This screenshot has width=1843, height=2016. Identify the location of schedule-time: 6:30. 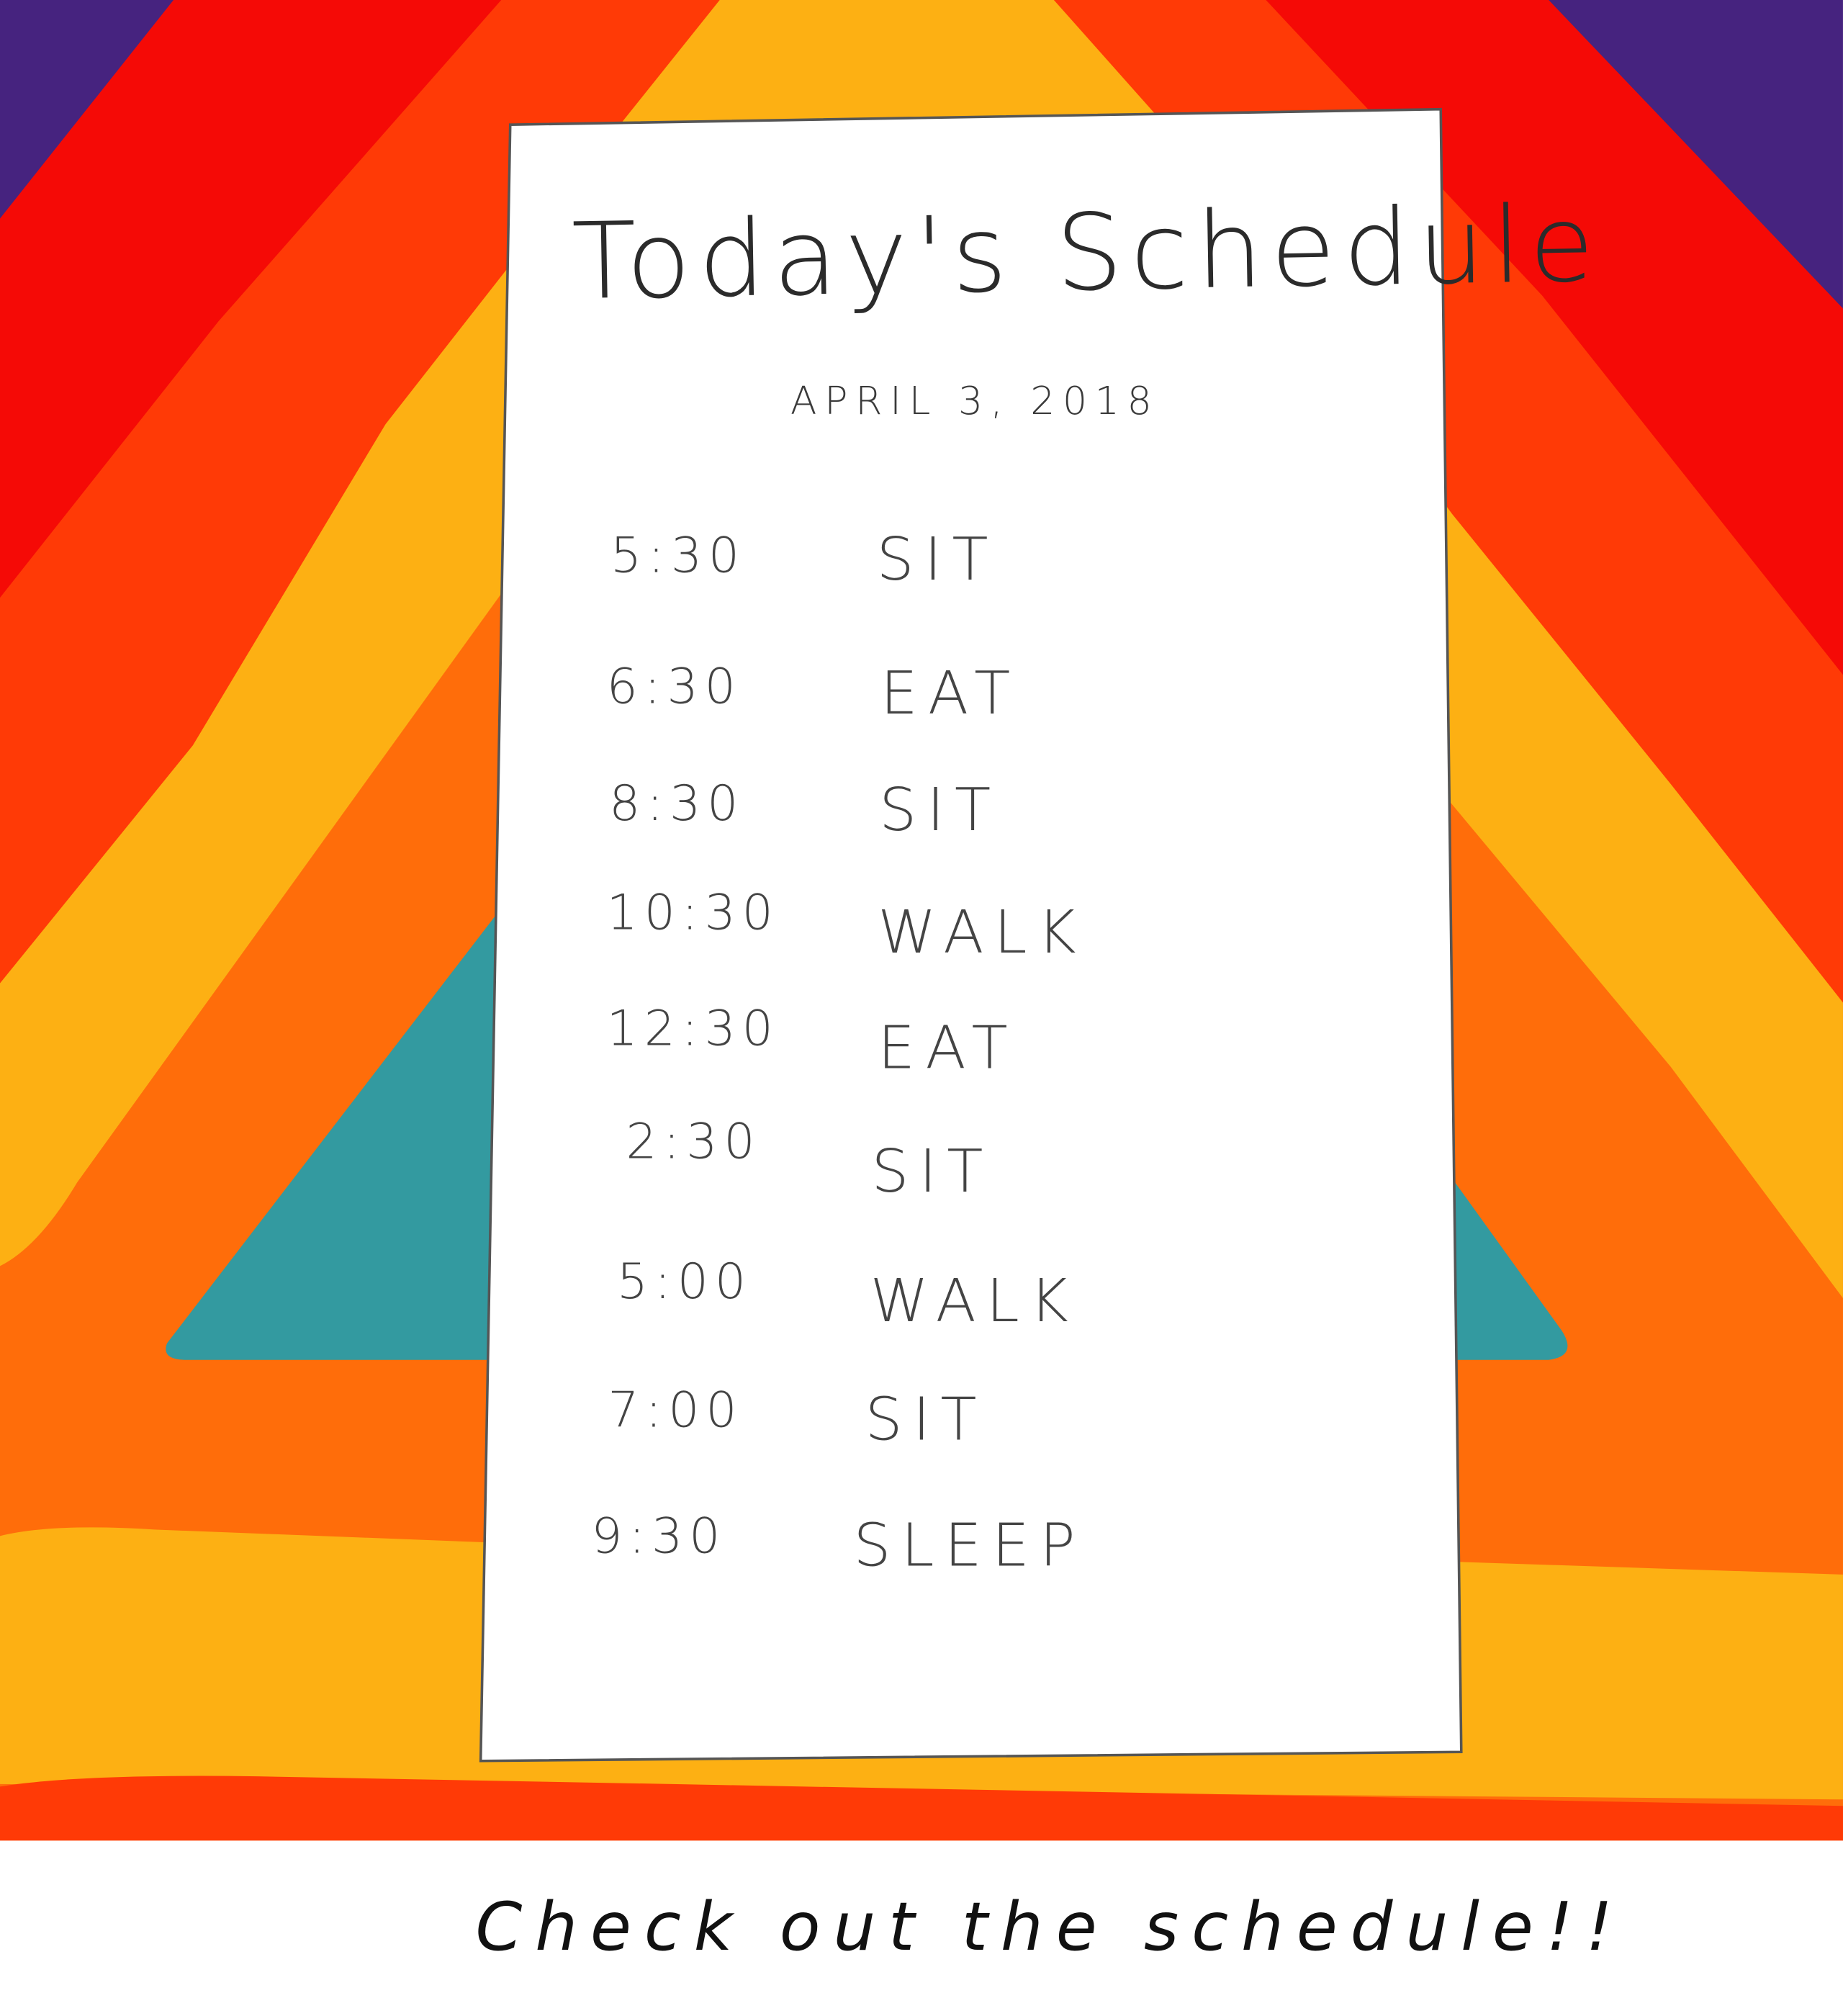
(674, 686).